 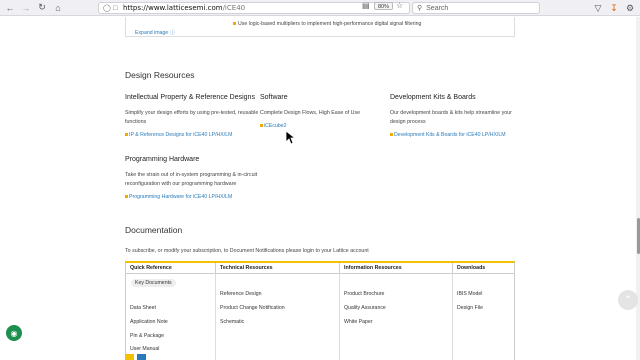 I want to click on toolbar-right-icons: ▽ ↧ ⚙ ≡, so click(x=615, y=8).